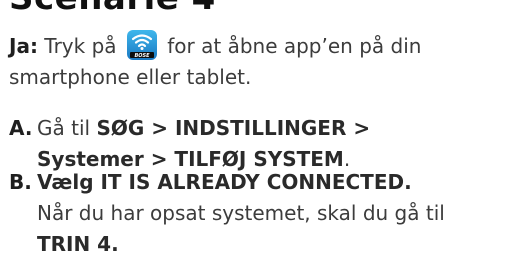  I want to click on intro-before-icon: Tryk på, so click(80, 46).